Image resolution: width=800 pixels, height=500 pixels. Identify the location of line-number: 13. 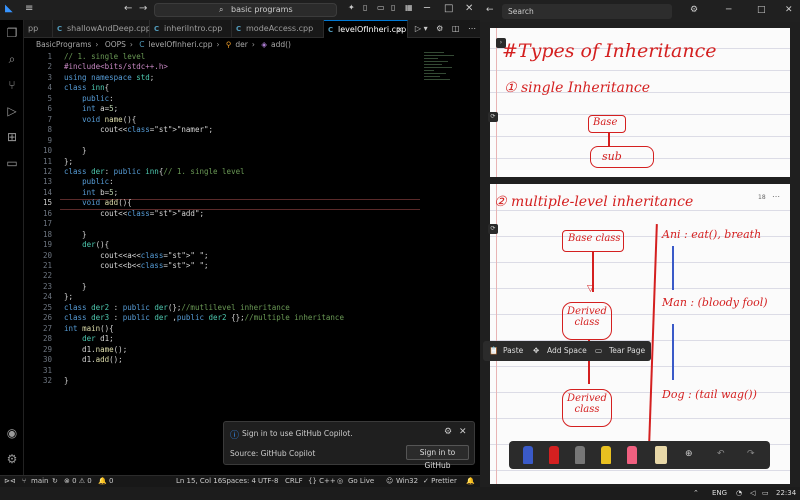
(47, 182).